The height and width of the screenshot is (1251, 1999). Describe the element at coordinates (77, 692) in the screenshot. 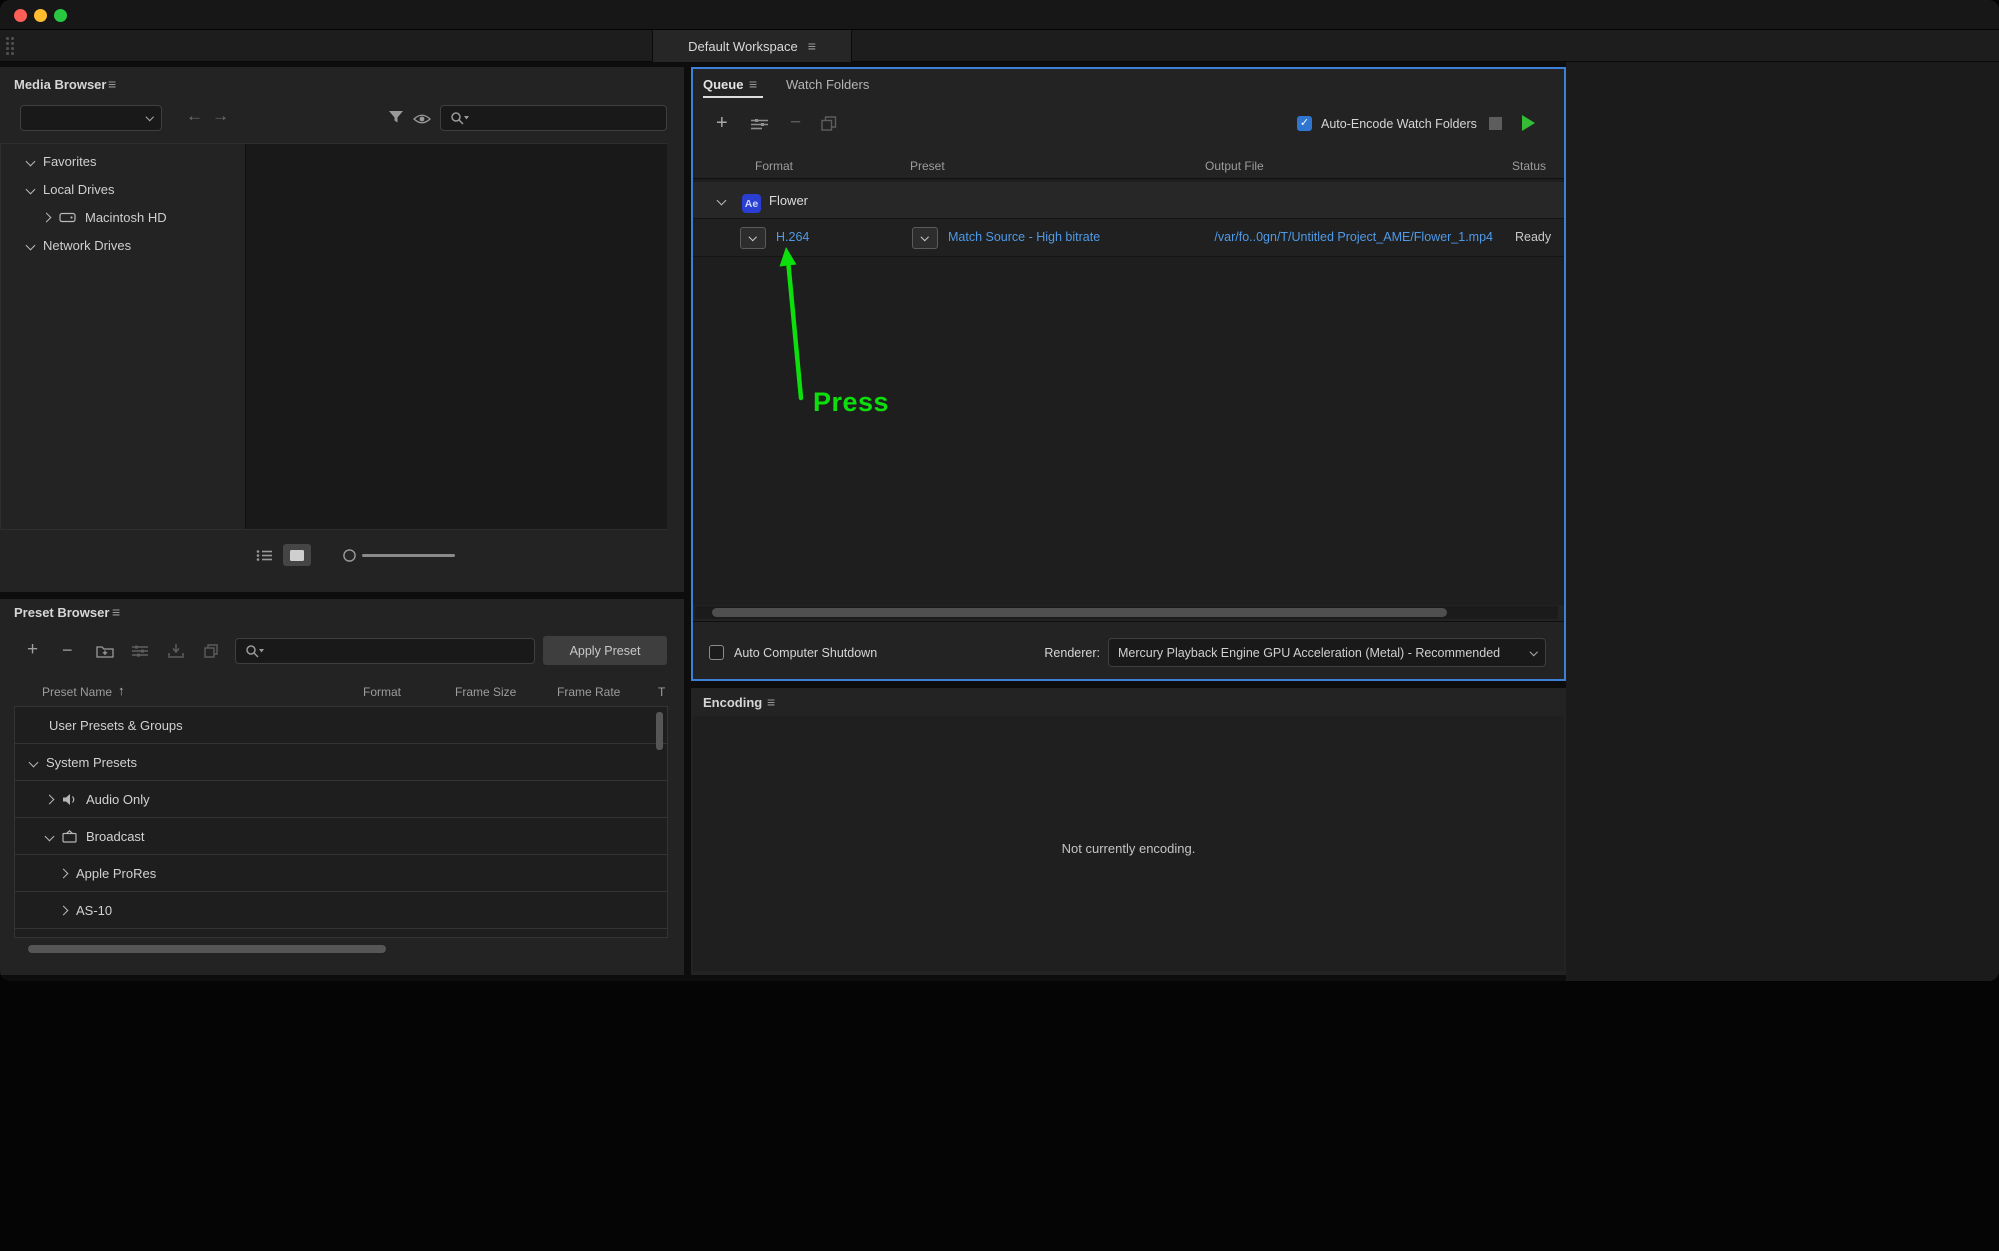

I see `column-header-preset-name: Preset Name` at that location.